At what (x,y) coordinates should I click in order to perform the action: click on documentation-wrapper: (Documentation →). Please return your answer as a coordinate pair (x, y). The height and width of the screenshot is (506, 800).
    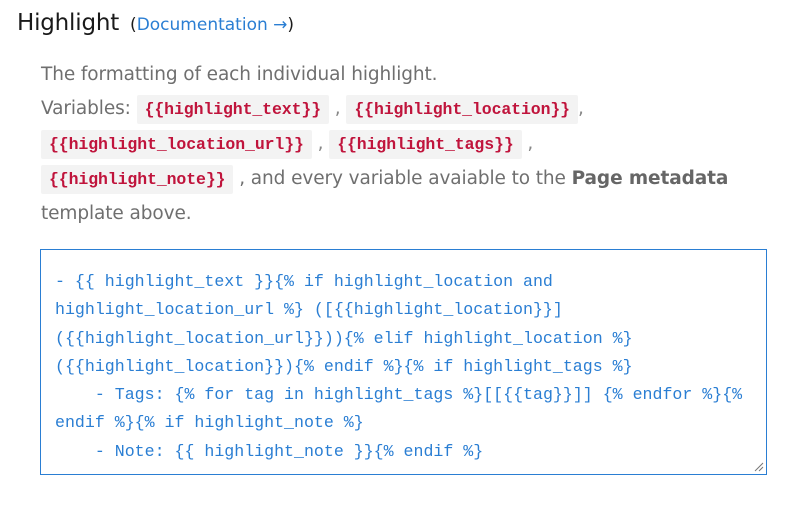
    Looking at the image, I should click on (212, 25).